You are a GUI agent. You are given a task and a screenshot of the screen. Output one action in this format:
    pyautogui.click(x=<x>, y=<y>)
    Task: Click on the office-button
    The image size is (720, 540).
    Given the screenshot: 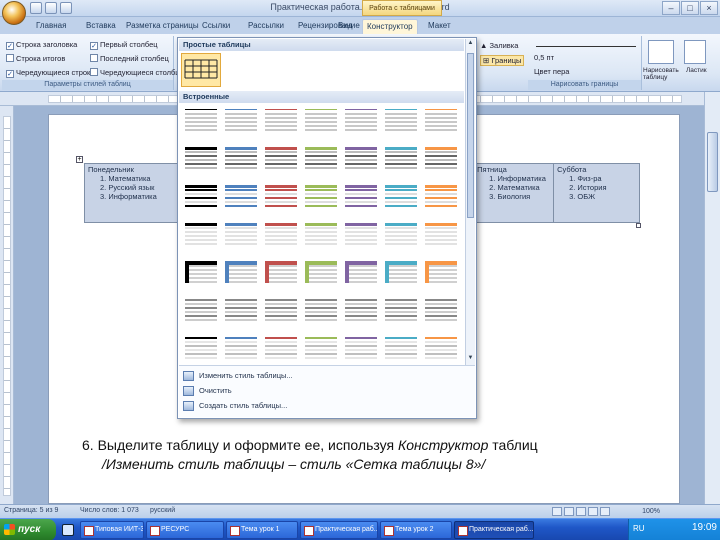 What is the action you would take?
    pyautogui.click(x=14, y=13)
    